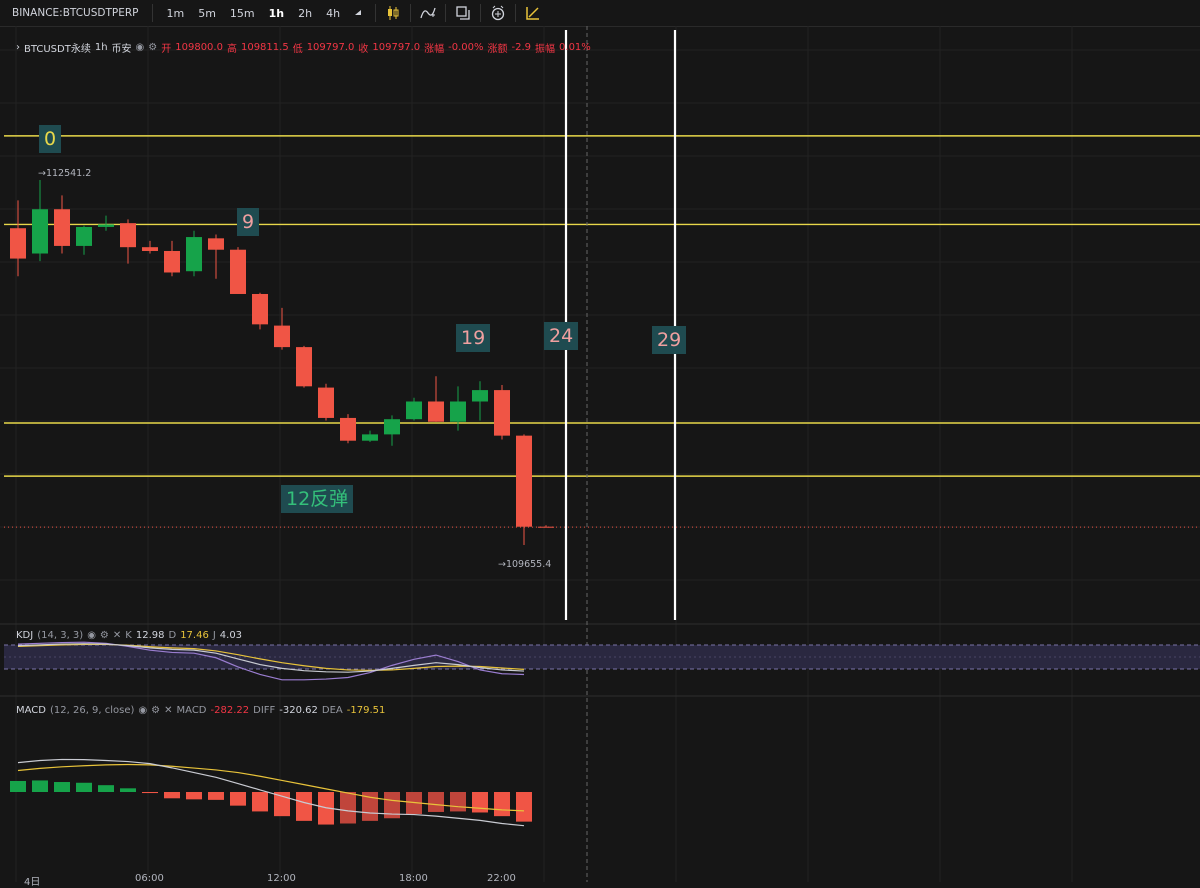  I want to click on drawing-icon, so click(533, 13).